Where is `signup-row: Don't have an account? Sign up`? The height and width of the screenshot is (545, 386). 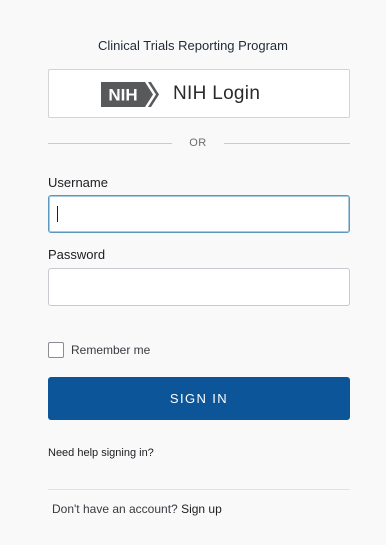
signup-row: Don't have an account? Sign up is located at coordinates (137, 509).